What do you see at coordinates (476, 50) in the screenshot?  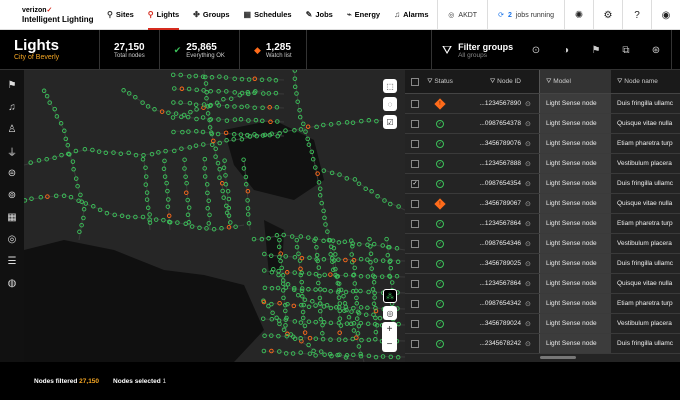 I see `filter-groups-button: ⛛ Filter groups All groups` at bounding box center [476, 50].